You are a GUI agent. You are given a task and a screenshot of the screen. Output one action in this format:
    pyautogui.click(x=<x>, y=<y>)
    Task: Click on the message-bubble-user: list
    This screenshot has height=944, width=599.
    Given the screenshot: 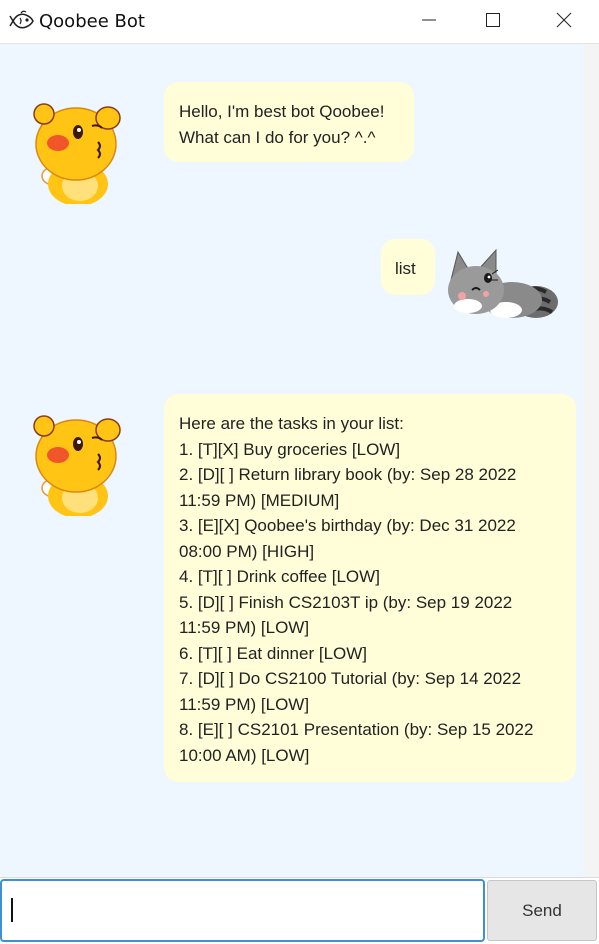 What is the action you would take?
    pyautogui.click(x=408, y=267)
    